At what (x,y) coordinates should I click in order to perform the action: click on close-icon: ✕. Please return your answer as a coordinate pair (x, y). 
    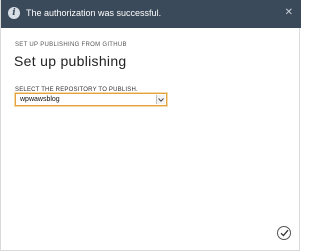
    Looking at the image, I should click on (289, 13).